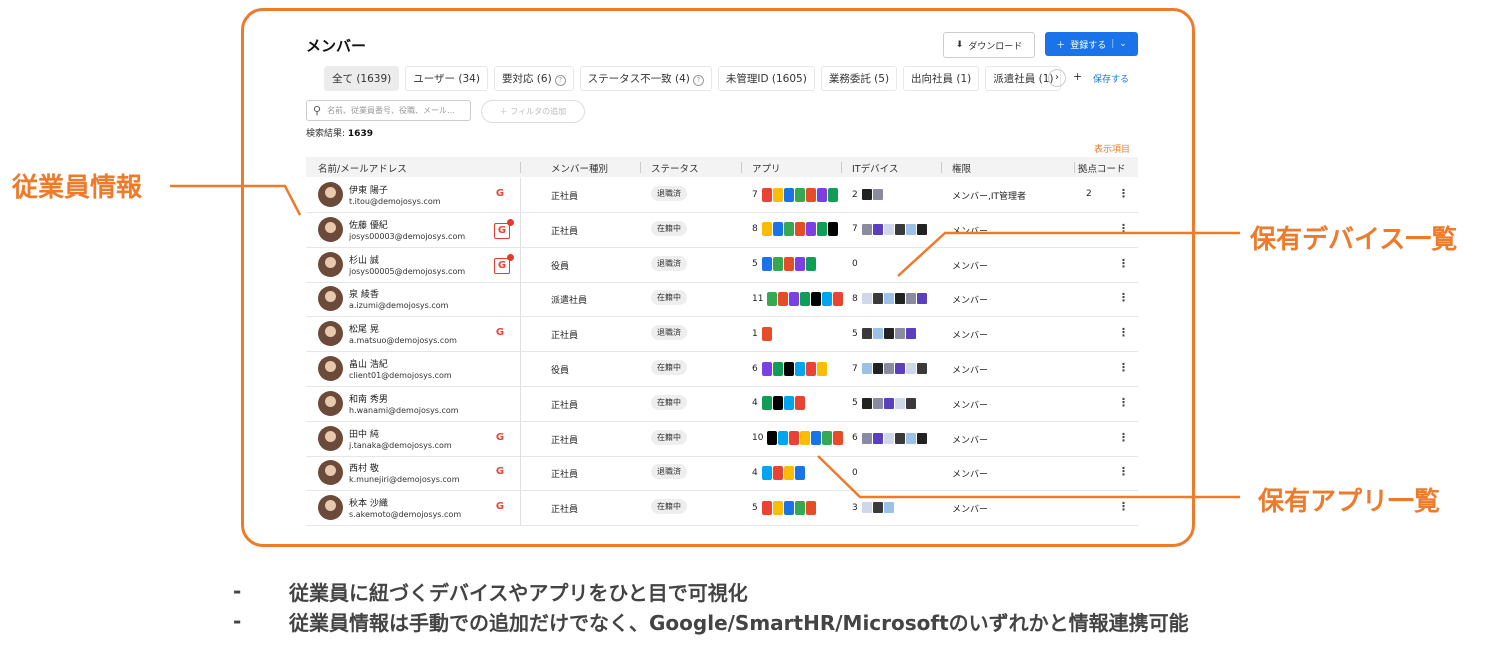 This screenshot has width=1500, height=660. What do you see at coordinates (364, 293) in the screenshot?
I see `member-name: 泉 綾香` at bounding box center [364, 293].